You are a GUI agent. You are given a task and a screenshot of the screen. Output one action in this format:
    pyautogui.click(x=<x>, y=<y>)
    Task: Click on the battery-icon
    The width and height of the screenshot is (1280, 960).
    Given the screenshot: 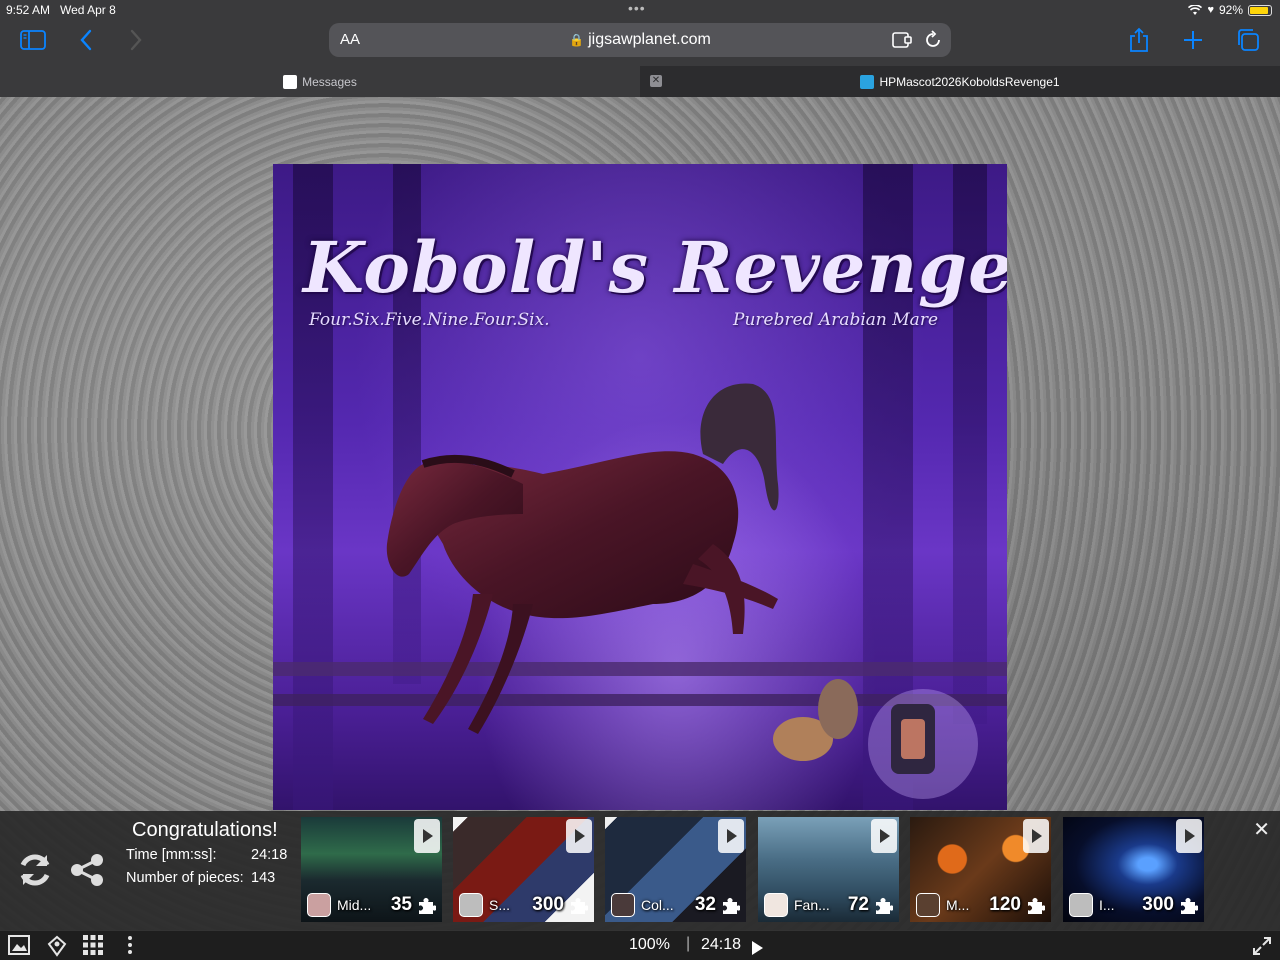 What is the action you would take?
    pyautogui.click(x=1260, y=10)
    